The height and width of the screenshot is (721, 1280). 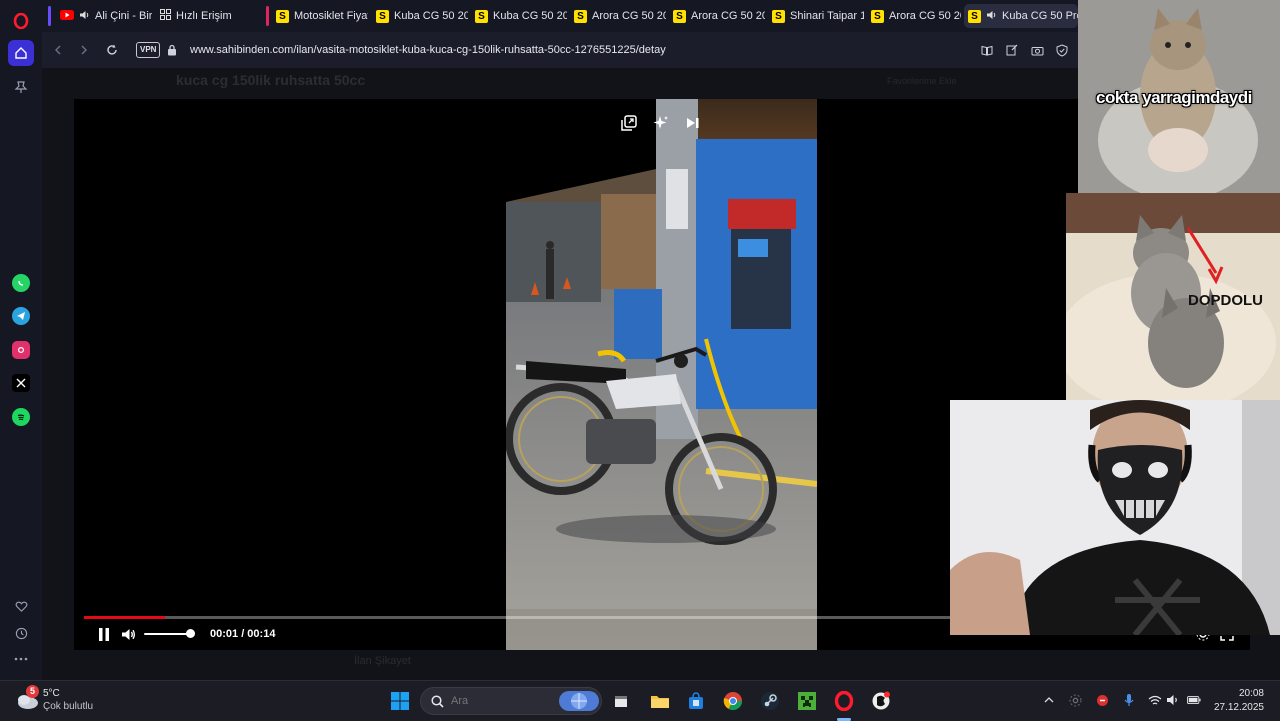 I want to click on address-bar: VPN, so click(x=560, y=50).